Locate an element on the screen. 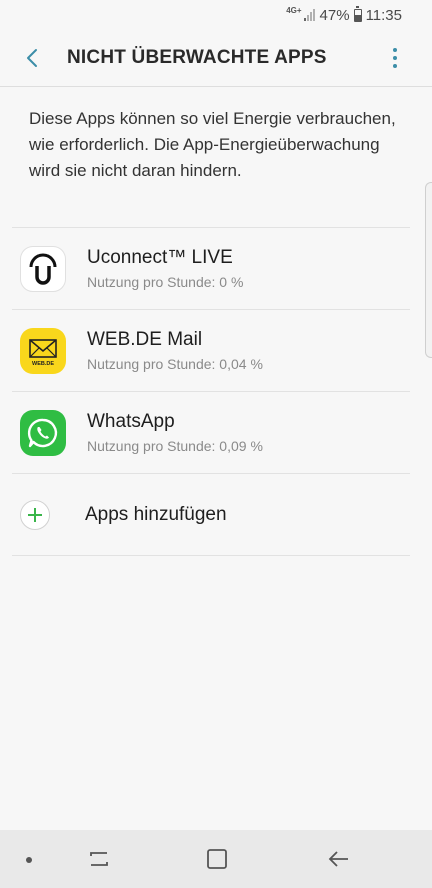 The width and height of the screenshot is (432, 888). app-name: WhatsApp is located at coordinates (131, 421).